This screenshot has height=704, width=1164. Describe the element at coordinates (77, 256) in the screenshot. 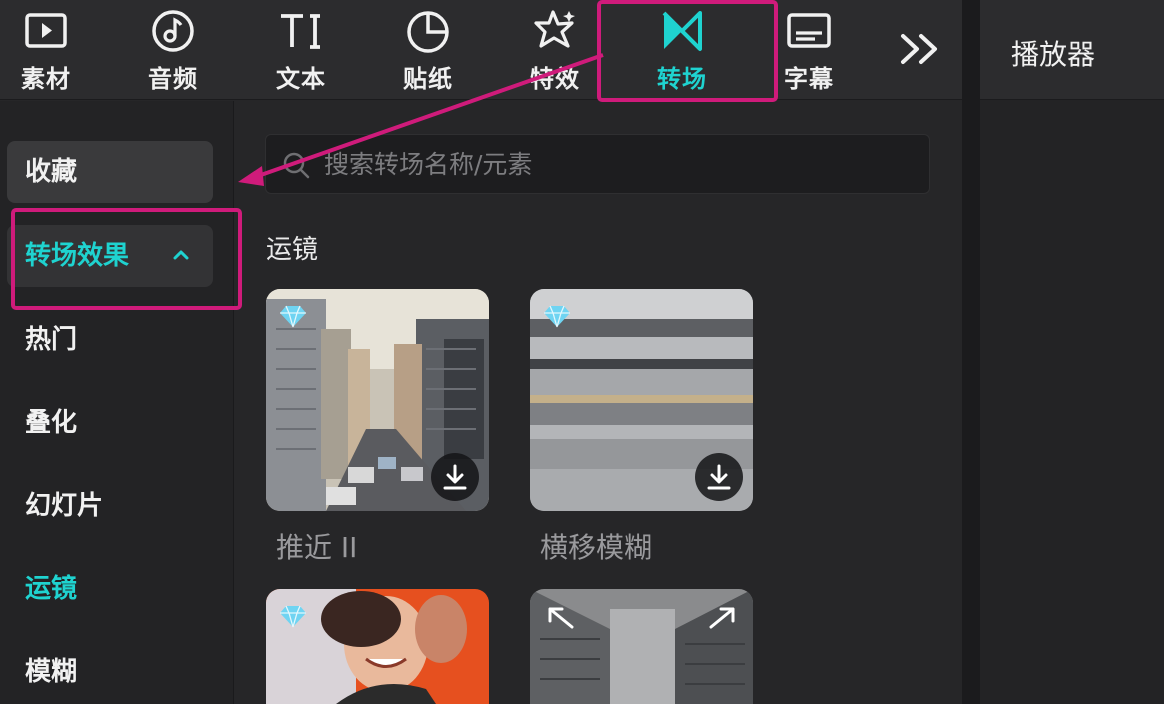

I see `sidebar-item-label: 转场效果` at that location.